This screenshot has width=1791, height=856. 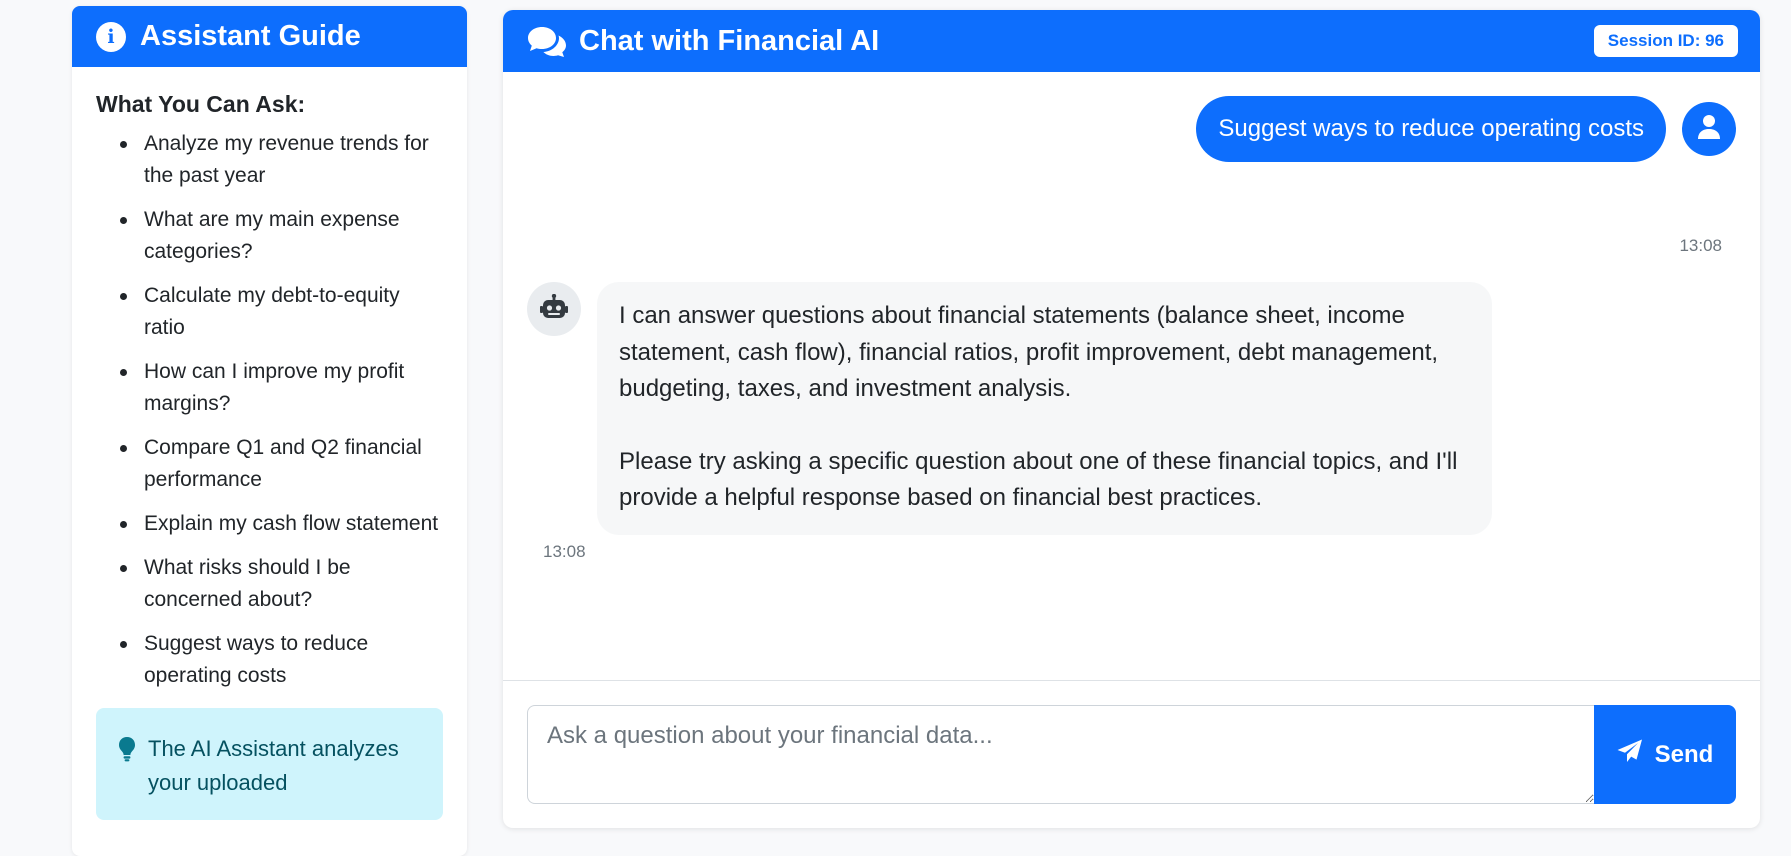 What do you see at coordinates (250, 36) in the screenshot?
I see `guide-title: Assistant Guide` at bounding box center [250, 36].